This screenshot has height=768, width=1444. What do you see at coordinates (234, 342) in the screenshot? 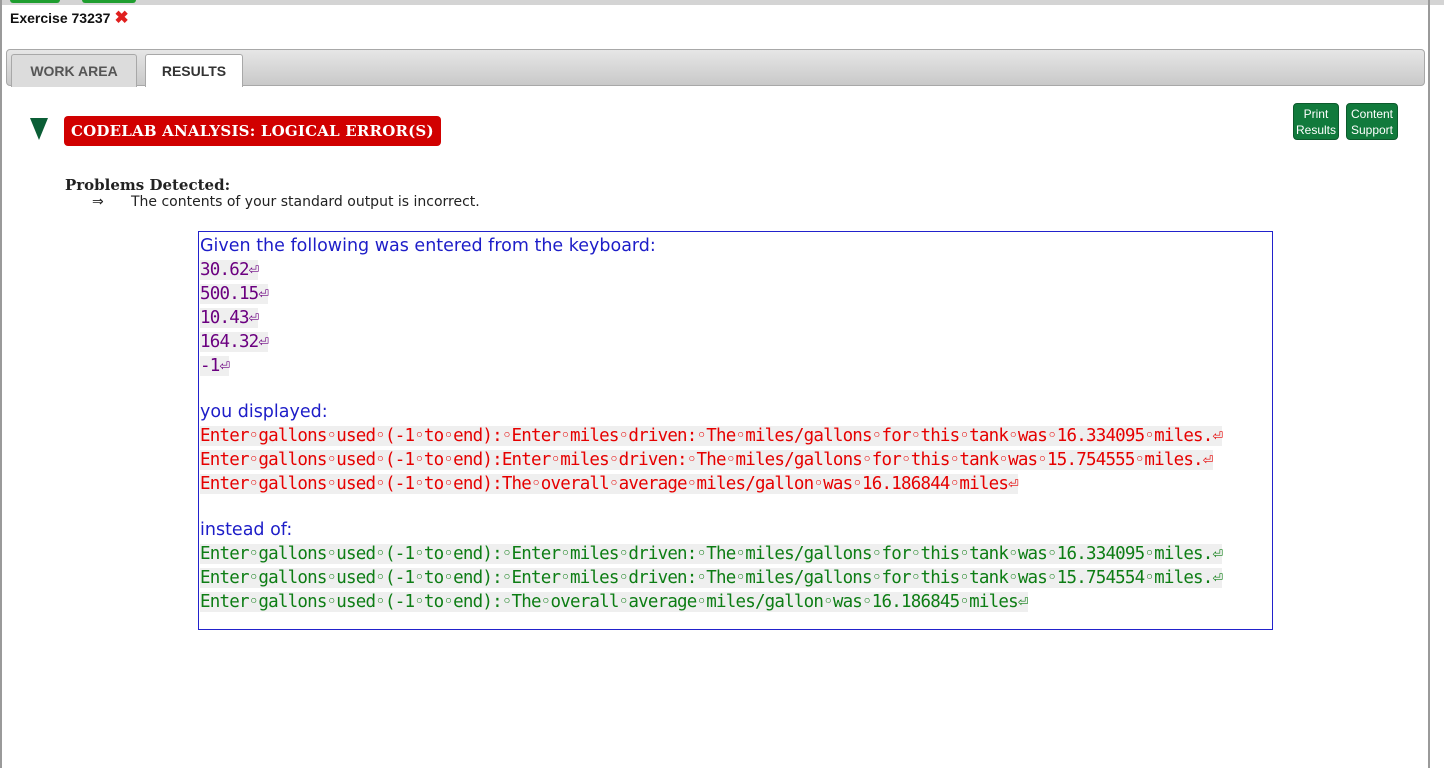
I see `input-value: 164.32⏎` at bounding box center [234, 342].